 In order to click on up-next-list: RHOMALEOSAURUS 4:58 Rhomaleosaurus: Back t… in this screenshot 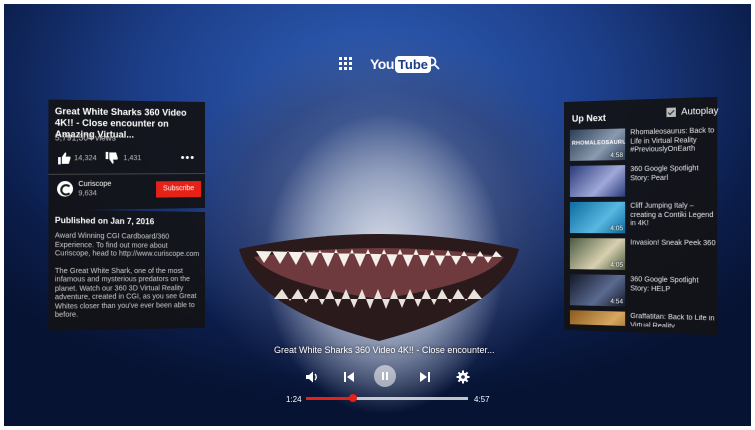, I will do `click(640, 213)`.